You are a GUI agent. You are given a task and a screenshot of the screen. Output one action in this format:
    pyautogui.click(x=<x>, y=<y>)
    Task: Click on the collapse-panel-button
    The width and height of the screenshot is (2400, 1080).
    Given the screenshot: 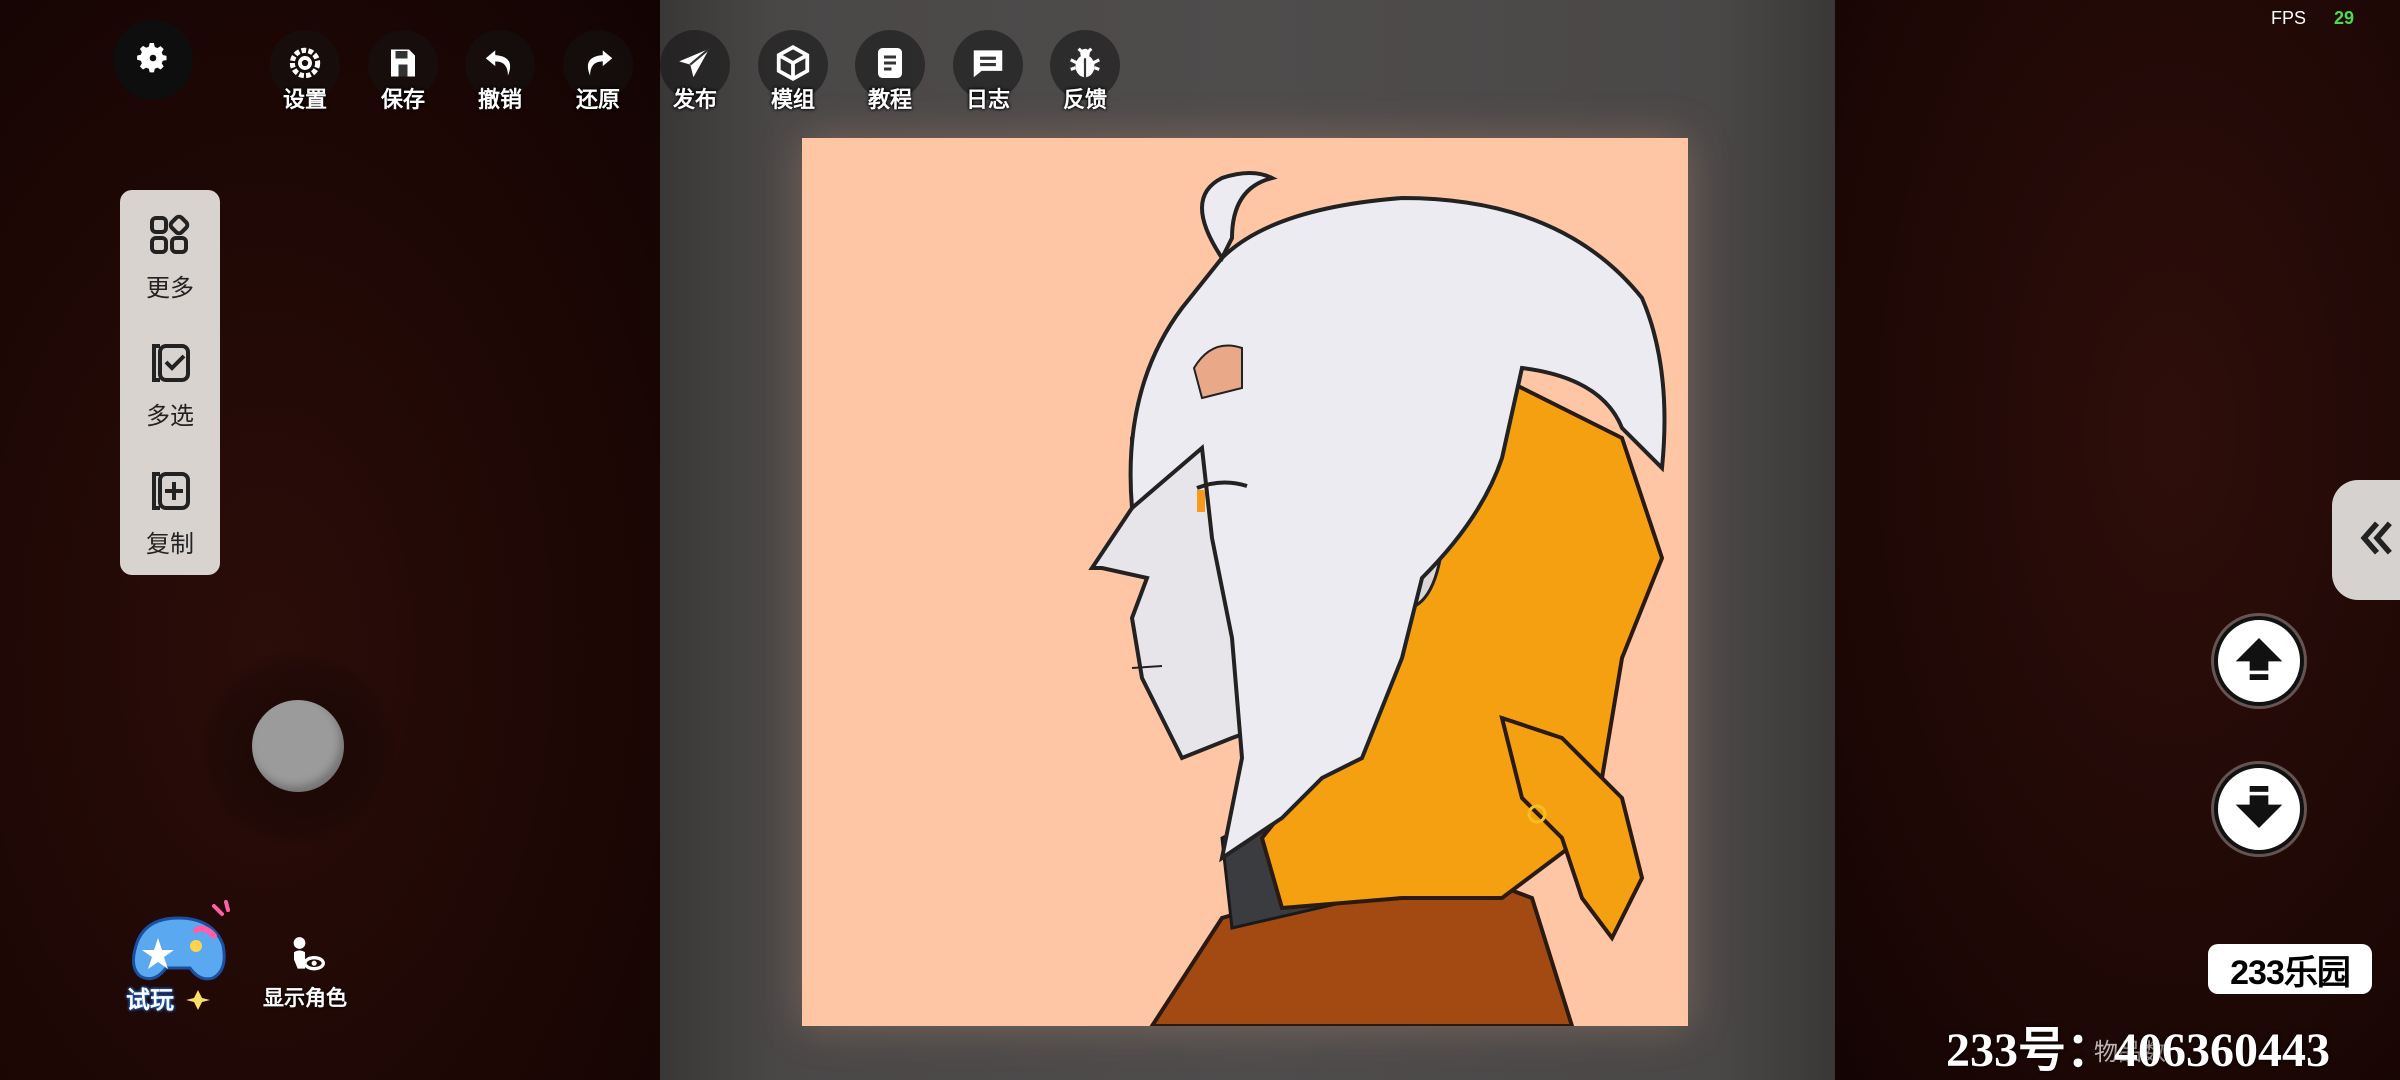 What is the action you would take?
    pyautogui.click(x=2366, y=540)
    